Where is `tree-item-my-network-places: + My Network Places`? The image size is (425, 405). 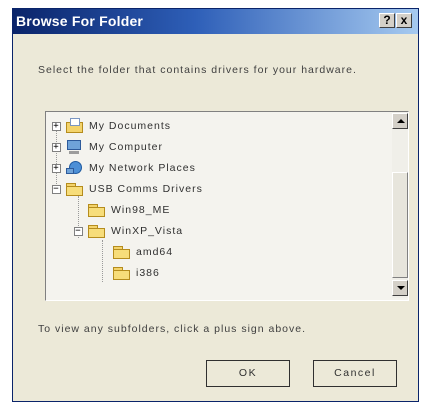
tree-item-my-network-places: + My Network Places is located at coordinates (124, 168).